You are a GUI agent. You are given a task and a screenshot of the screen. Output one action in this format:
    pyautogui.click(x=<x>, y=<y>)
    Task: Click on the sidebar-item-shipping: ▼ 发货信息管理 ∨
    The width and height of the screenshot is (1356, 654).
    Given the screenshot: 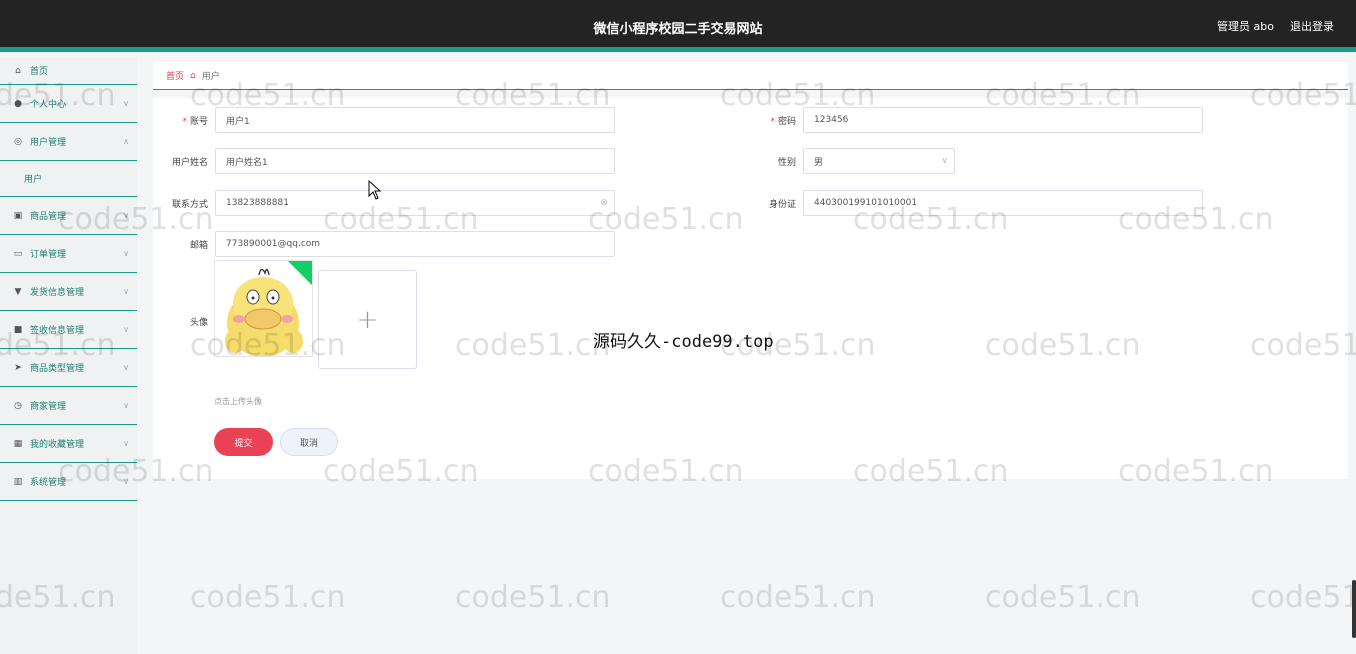 What is the action you would take?
    pyautogui.click(x=68, y=292)
    